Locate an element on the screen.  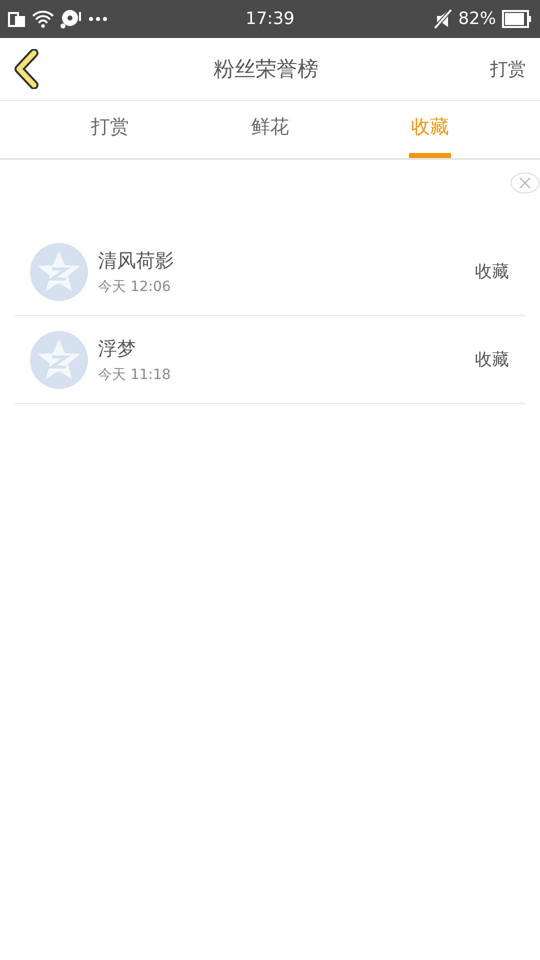
clock: 17:39 is located at coordinates (270, 19).